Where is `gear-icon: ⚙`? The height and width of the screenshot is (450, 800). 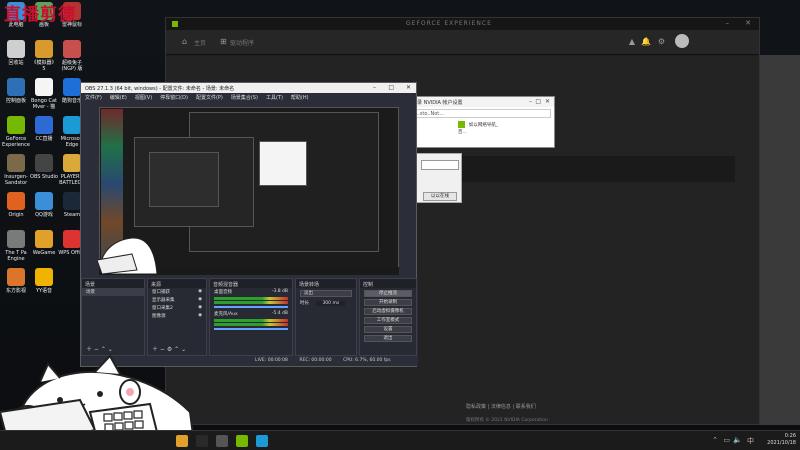 gear-icon: ⚙ is located at coordinates (661, 41).